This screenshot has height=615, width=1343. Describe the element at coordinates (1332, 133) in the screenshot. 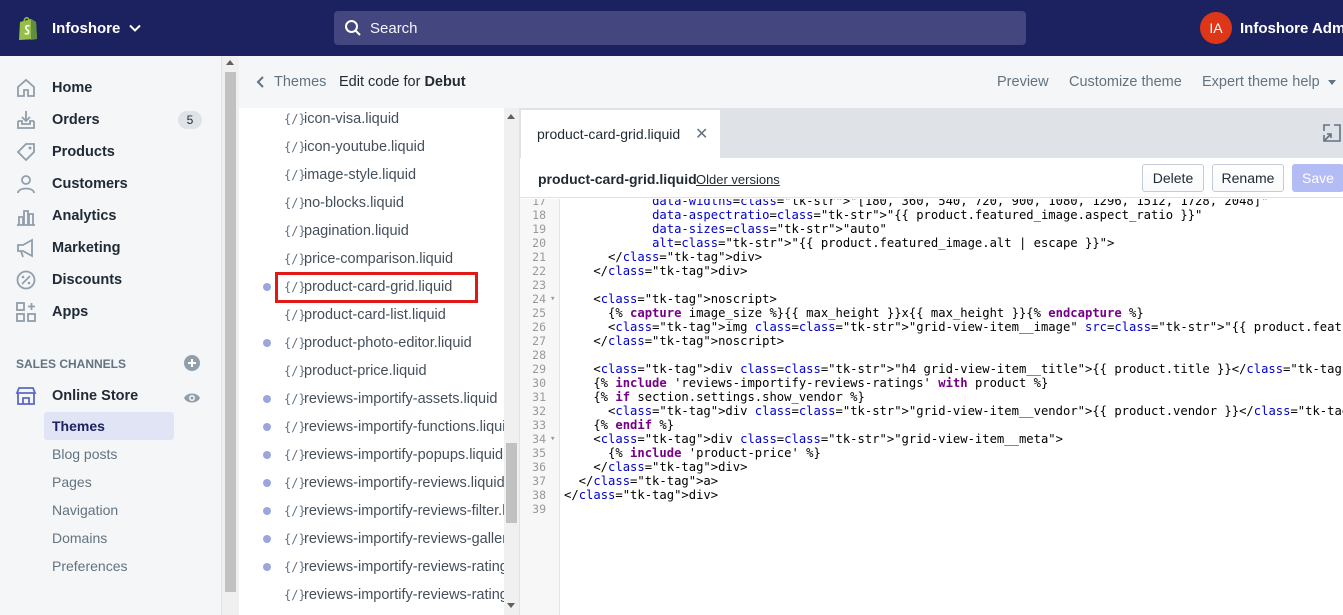

I see `expand-icon` at that location.